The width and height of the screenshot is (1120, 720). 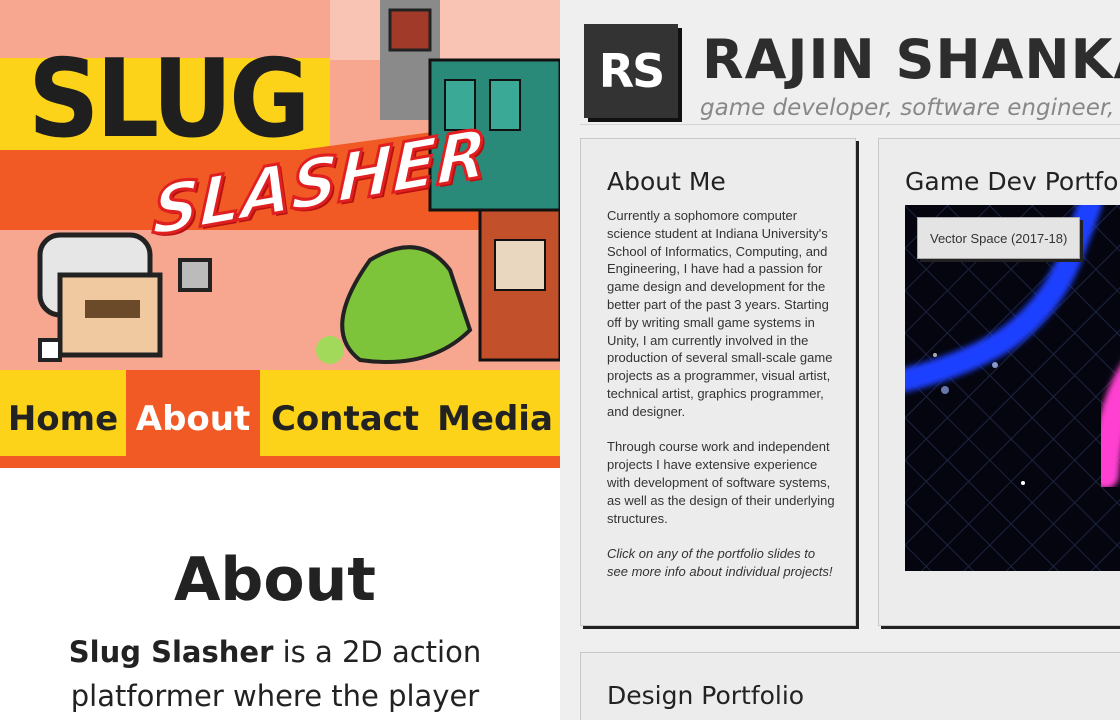 I want to click on nav-contact-link: Contact, so click(x=345, y=419).